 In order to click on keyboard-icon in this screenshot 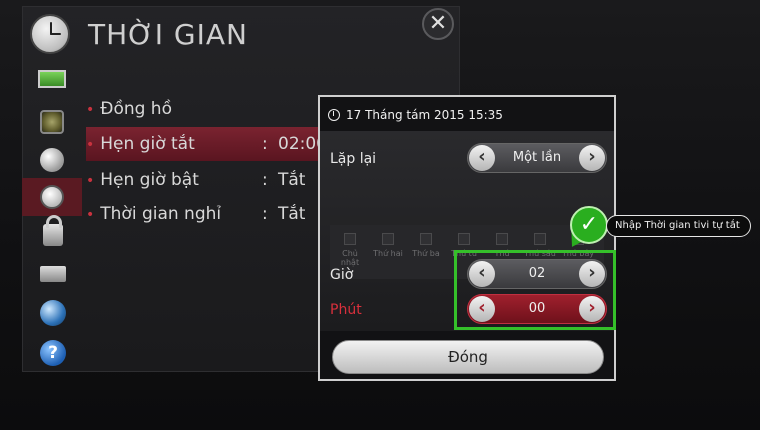, I will do `click(53, 274)`.